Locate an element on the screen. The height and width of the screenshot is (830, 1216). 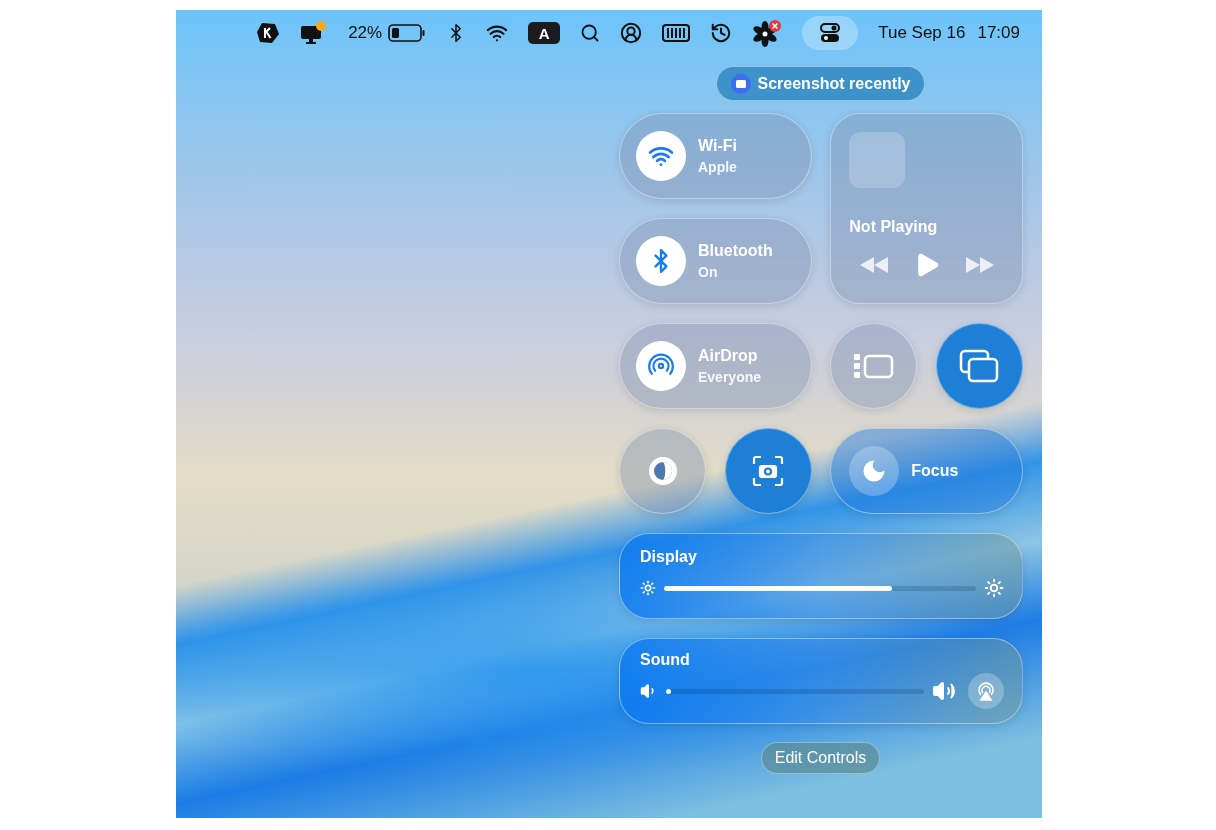
notification-text: Screenshot recently is located at coordinates (834, 83).